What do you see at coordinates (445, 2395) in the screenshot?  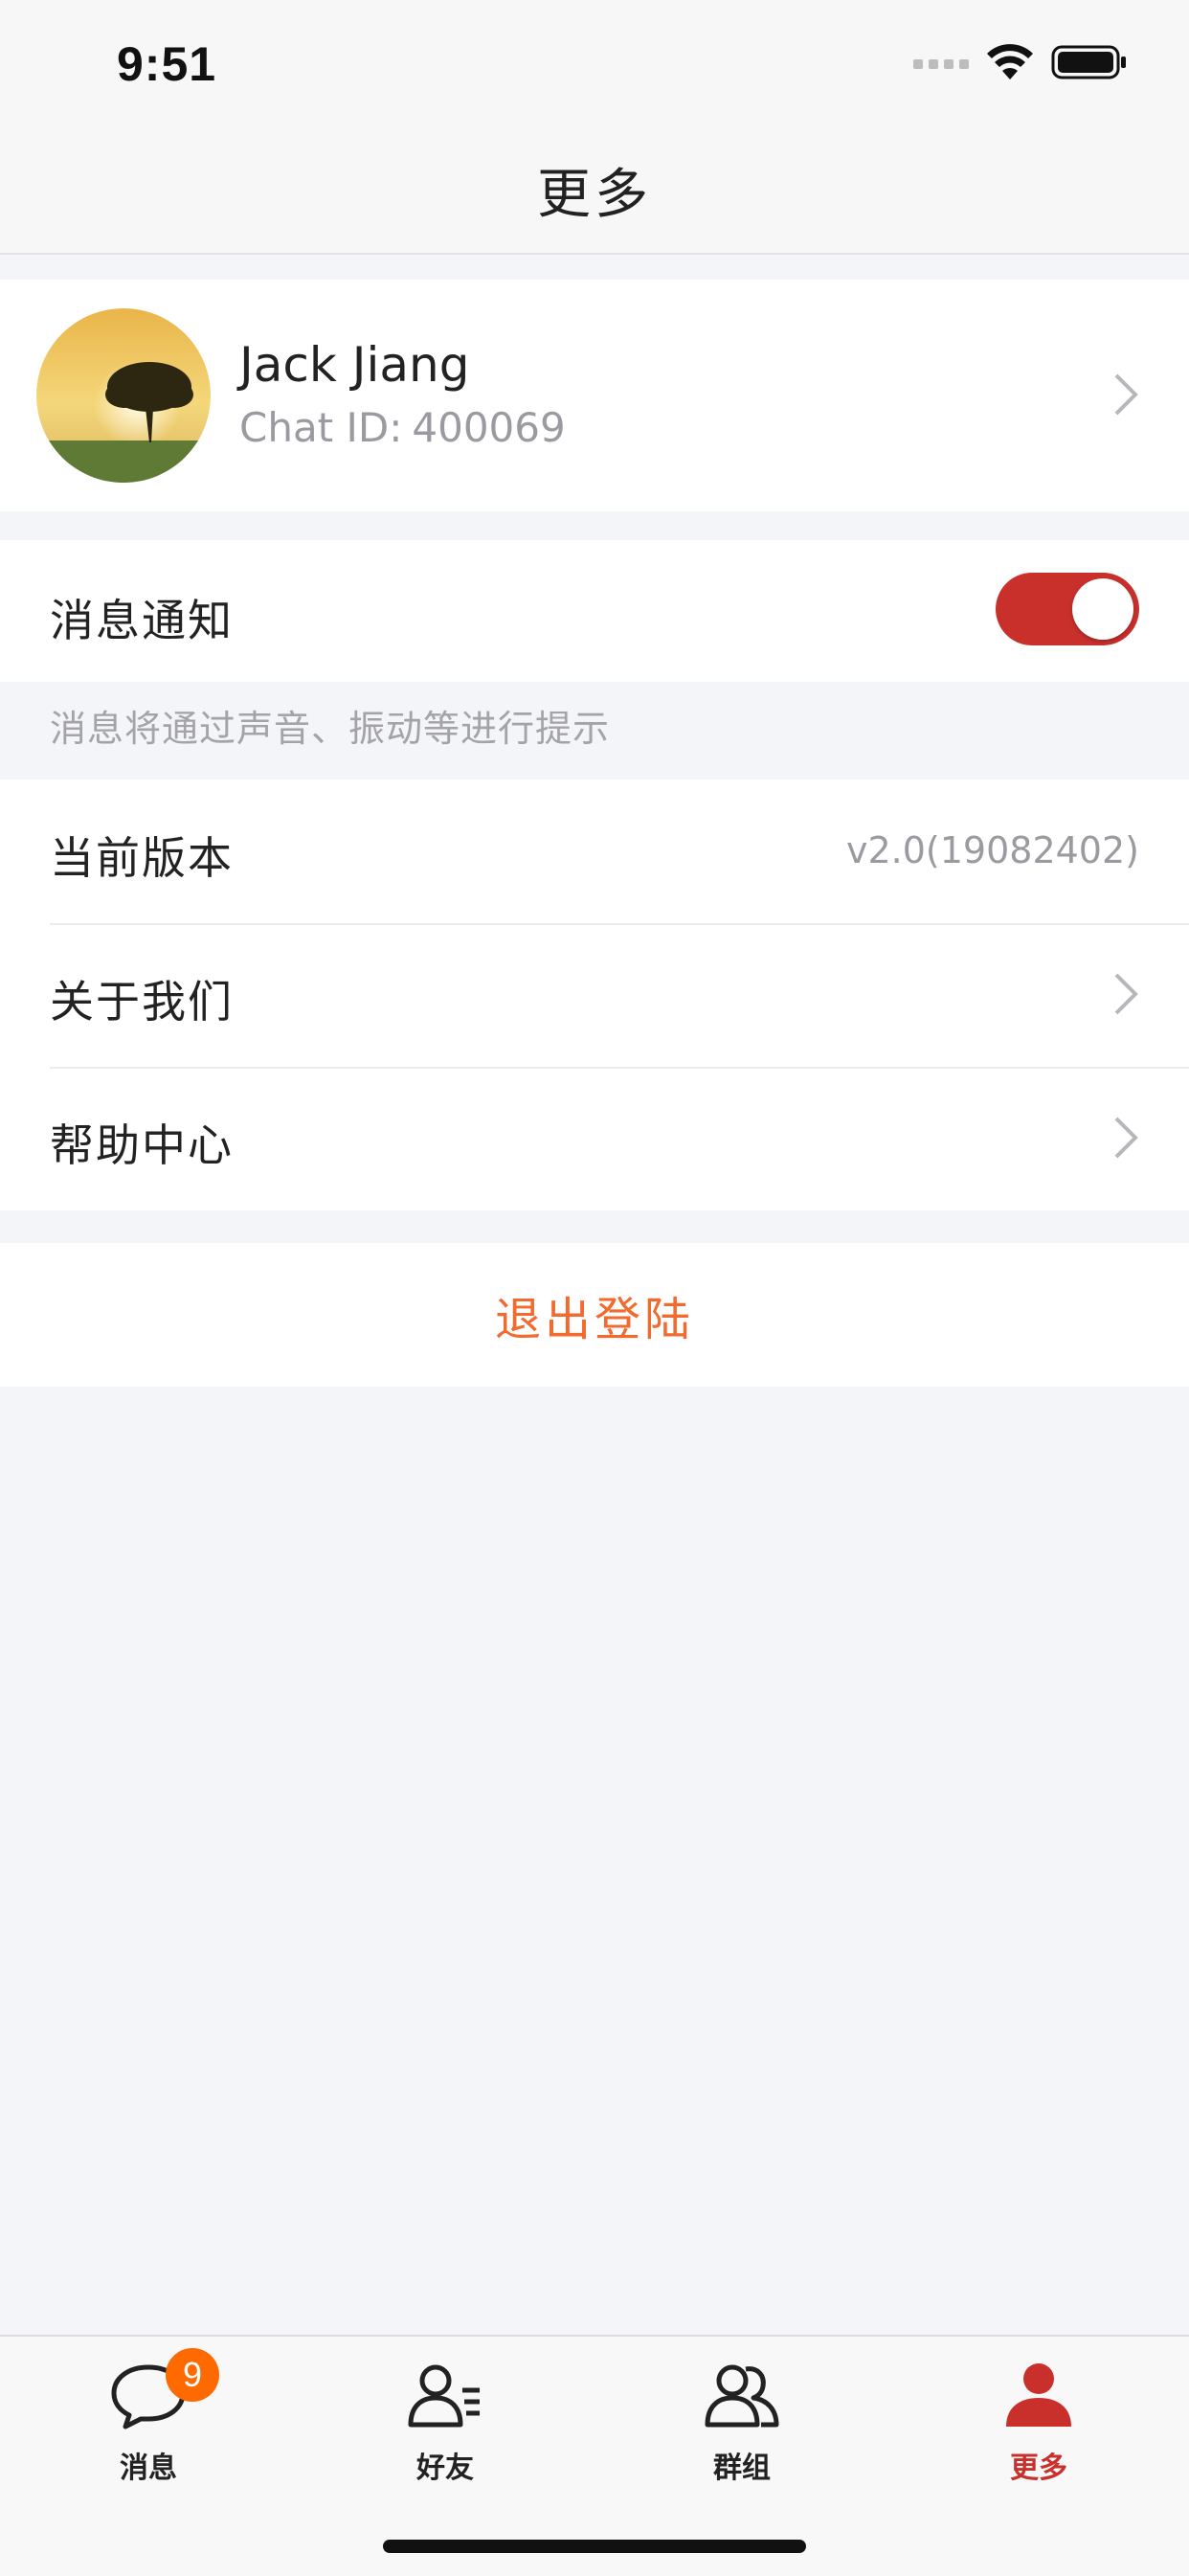 I see `friend-list-icon` at bounding box center [445, 2395].